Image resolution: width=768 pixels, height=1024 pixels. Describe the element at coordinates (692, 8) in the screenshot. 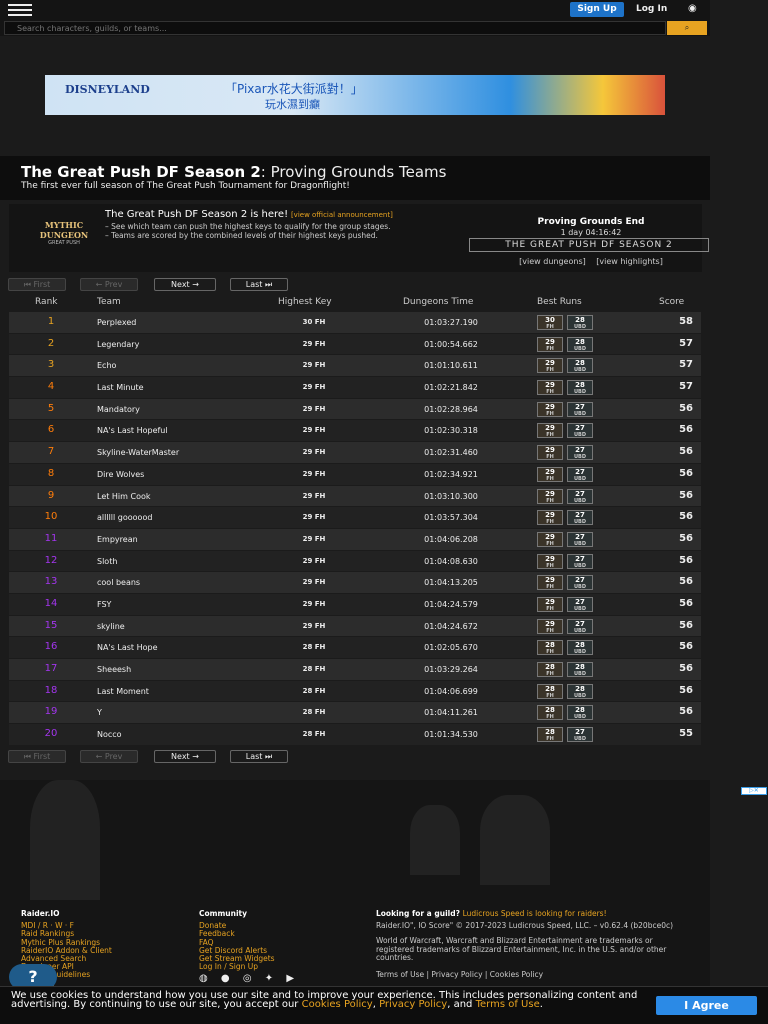

I see `globe-icon: ◉` at that location.